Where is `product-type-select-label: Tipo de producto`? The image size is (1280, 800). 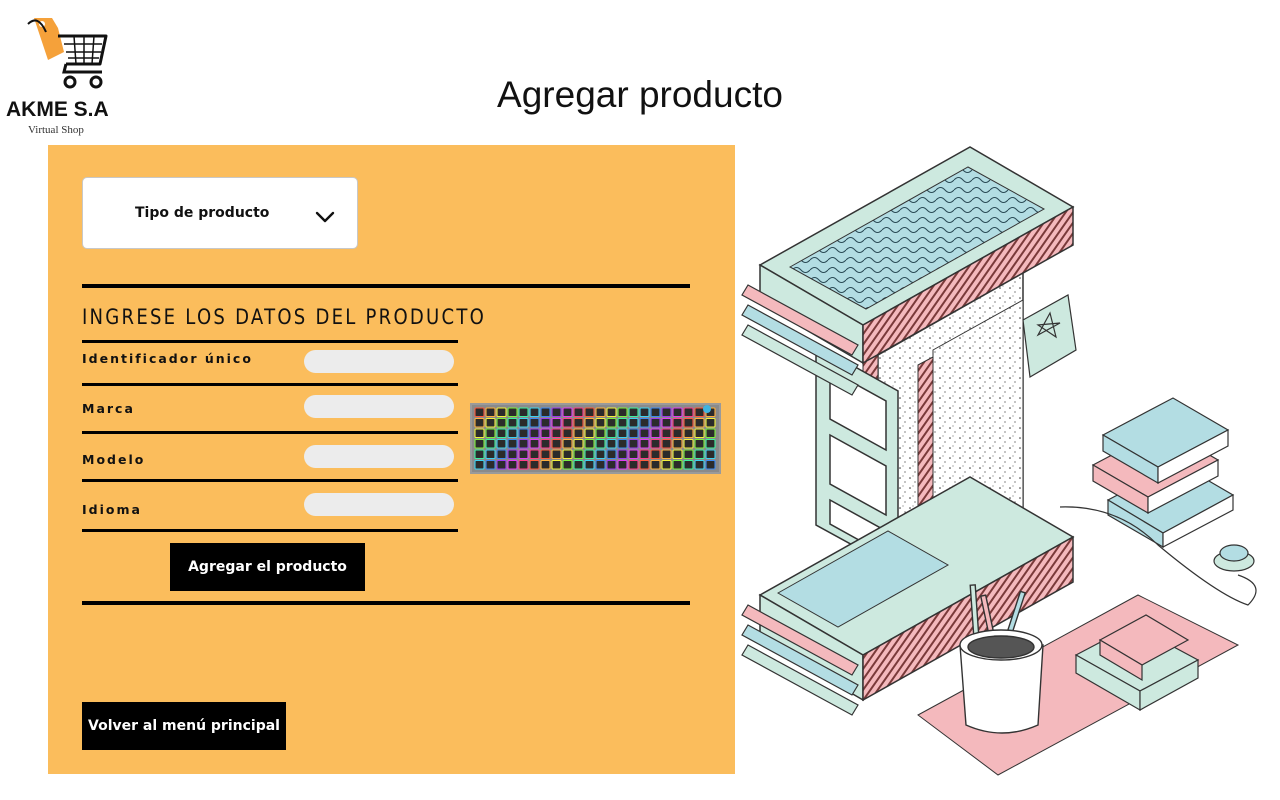
product-type-select-label: Tipo de producto is located at coordinates (202, 213).